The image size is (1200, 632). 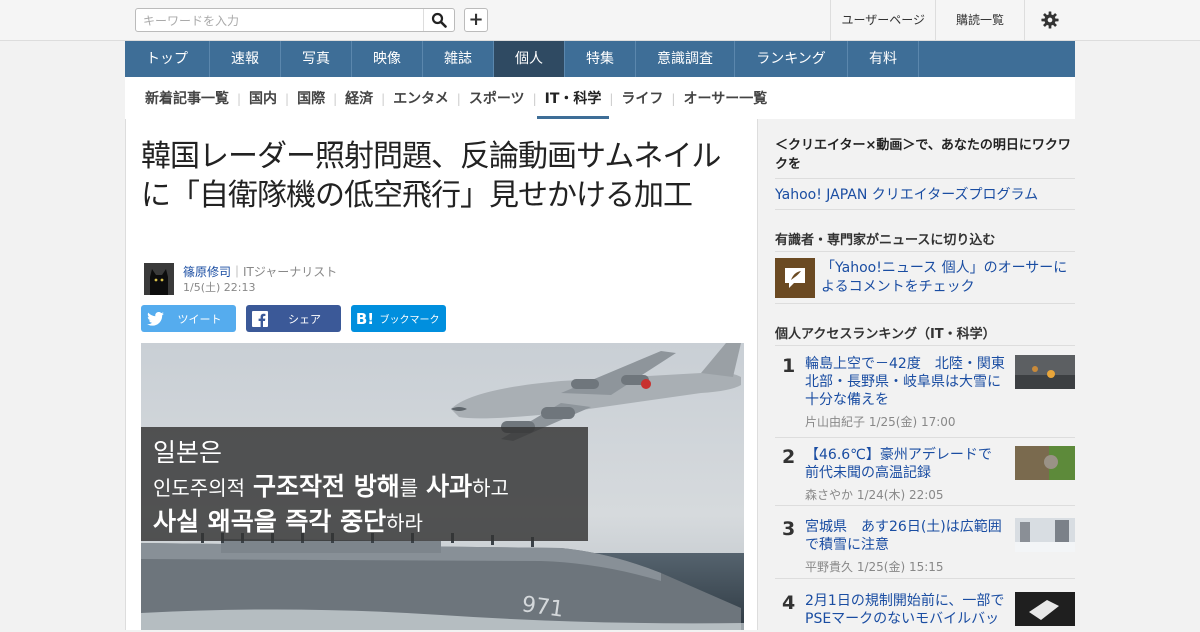 What do you see at coordinates (874, 567) in the screenshot?
I see `rank-meta: 平野貴久 1/25(金) 15:15` at bounding box center [874, 567].